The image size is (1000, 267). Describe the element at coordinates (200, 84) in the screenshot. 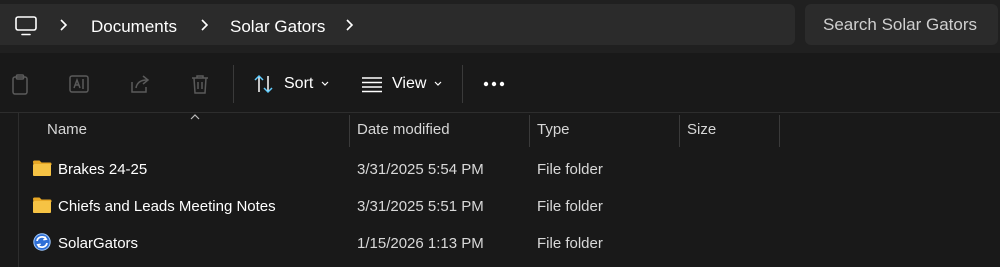

I see `delete-icon` at that location.